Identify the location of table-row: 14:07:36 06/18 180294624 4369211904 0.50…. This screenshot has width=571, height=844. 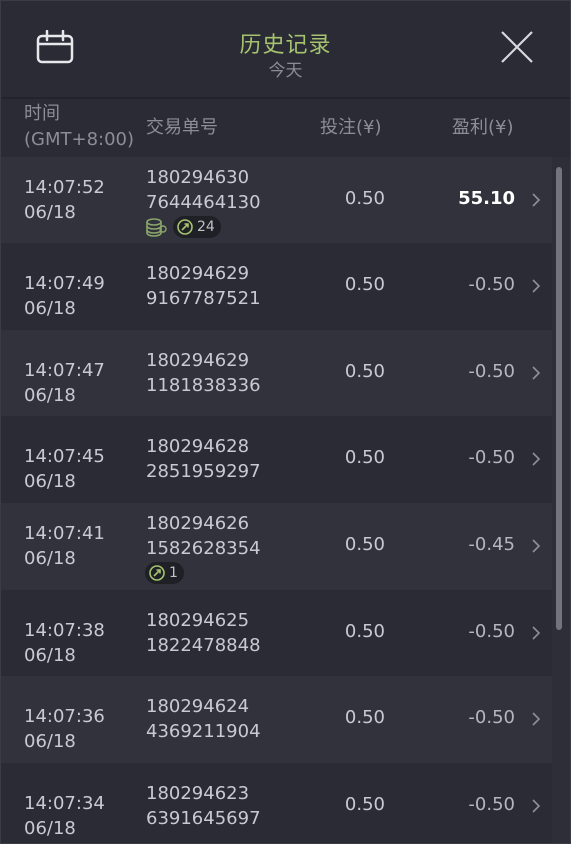
(276, 719).